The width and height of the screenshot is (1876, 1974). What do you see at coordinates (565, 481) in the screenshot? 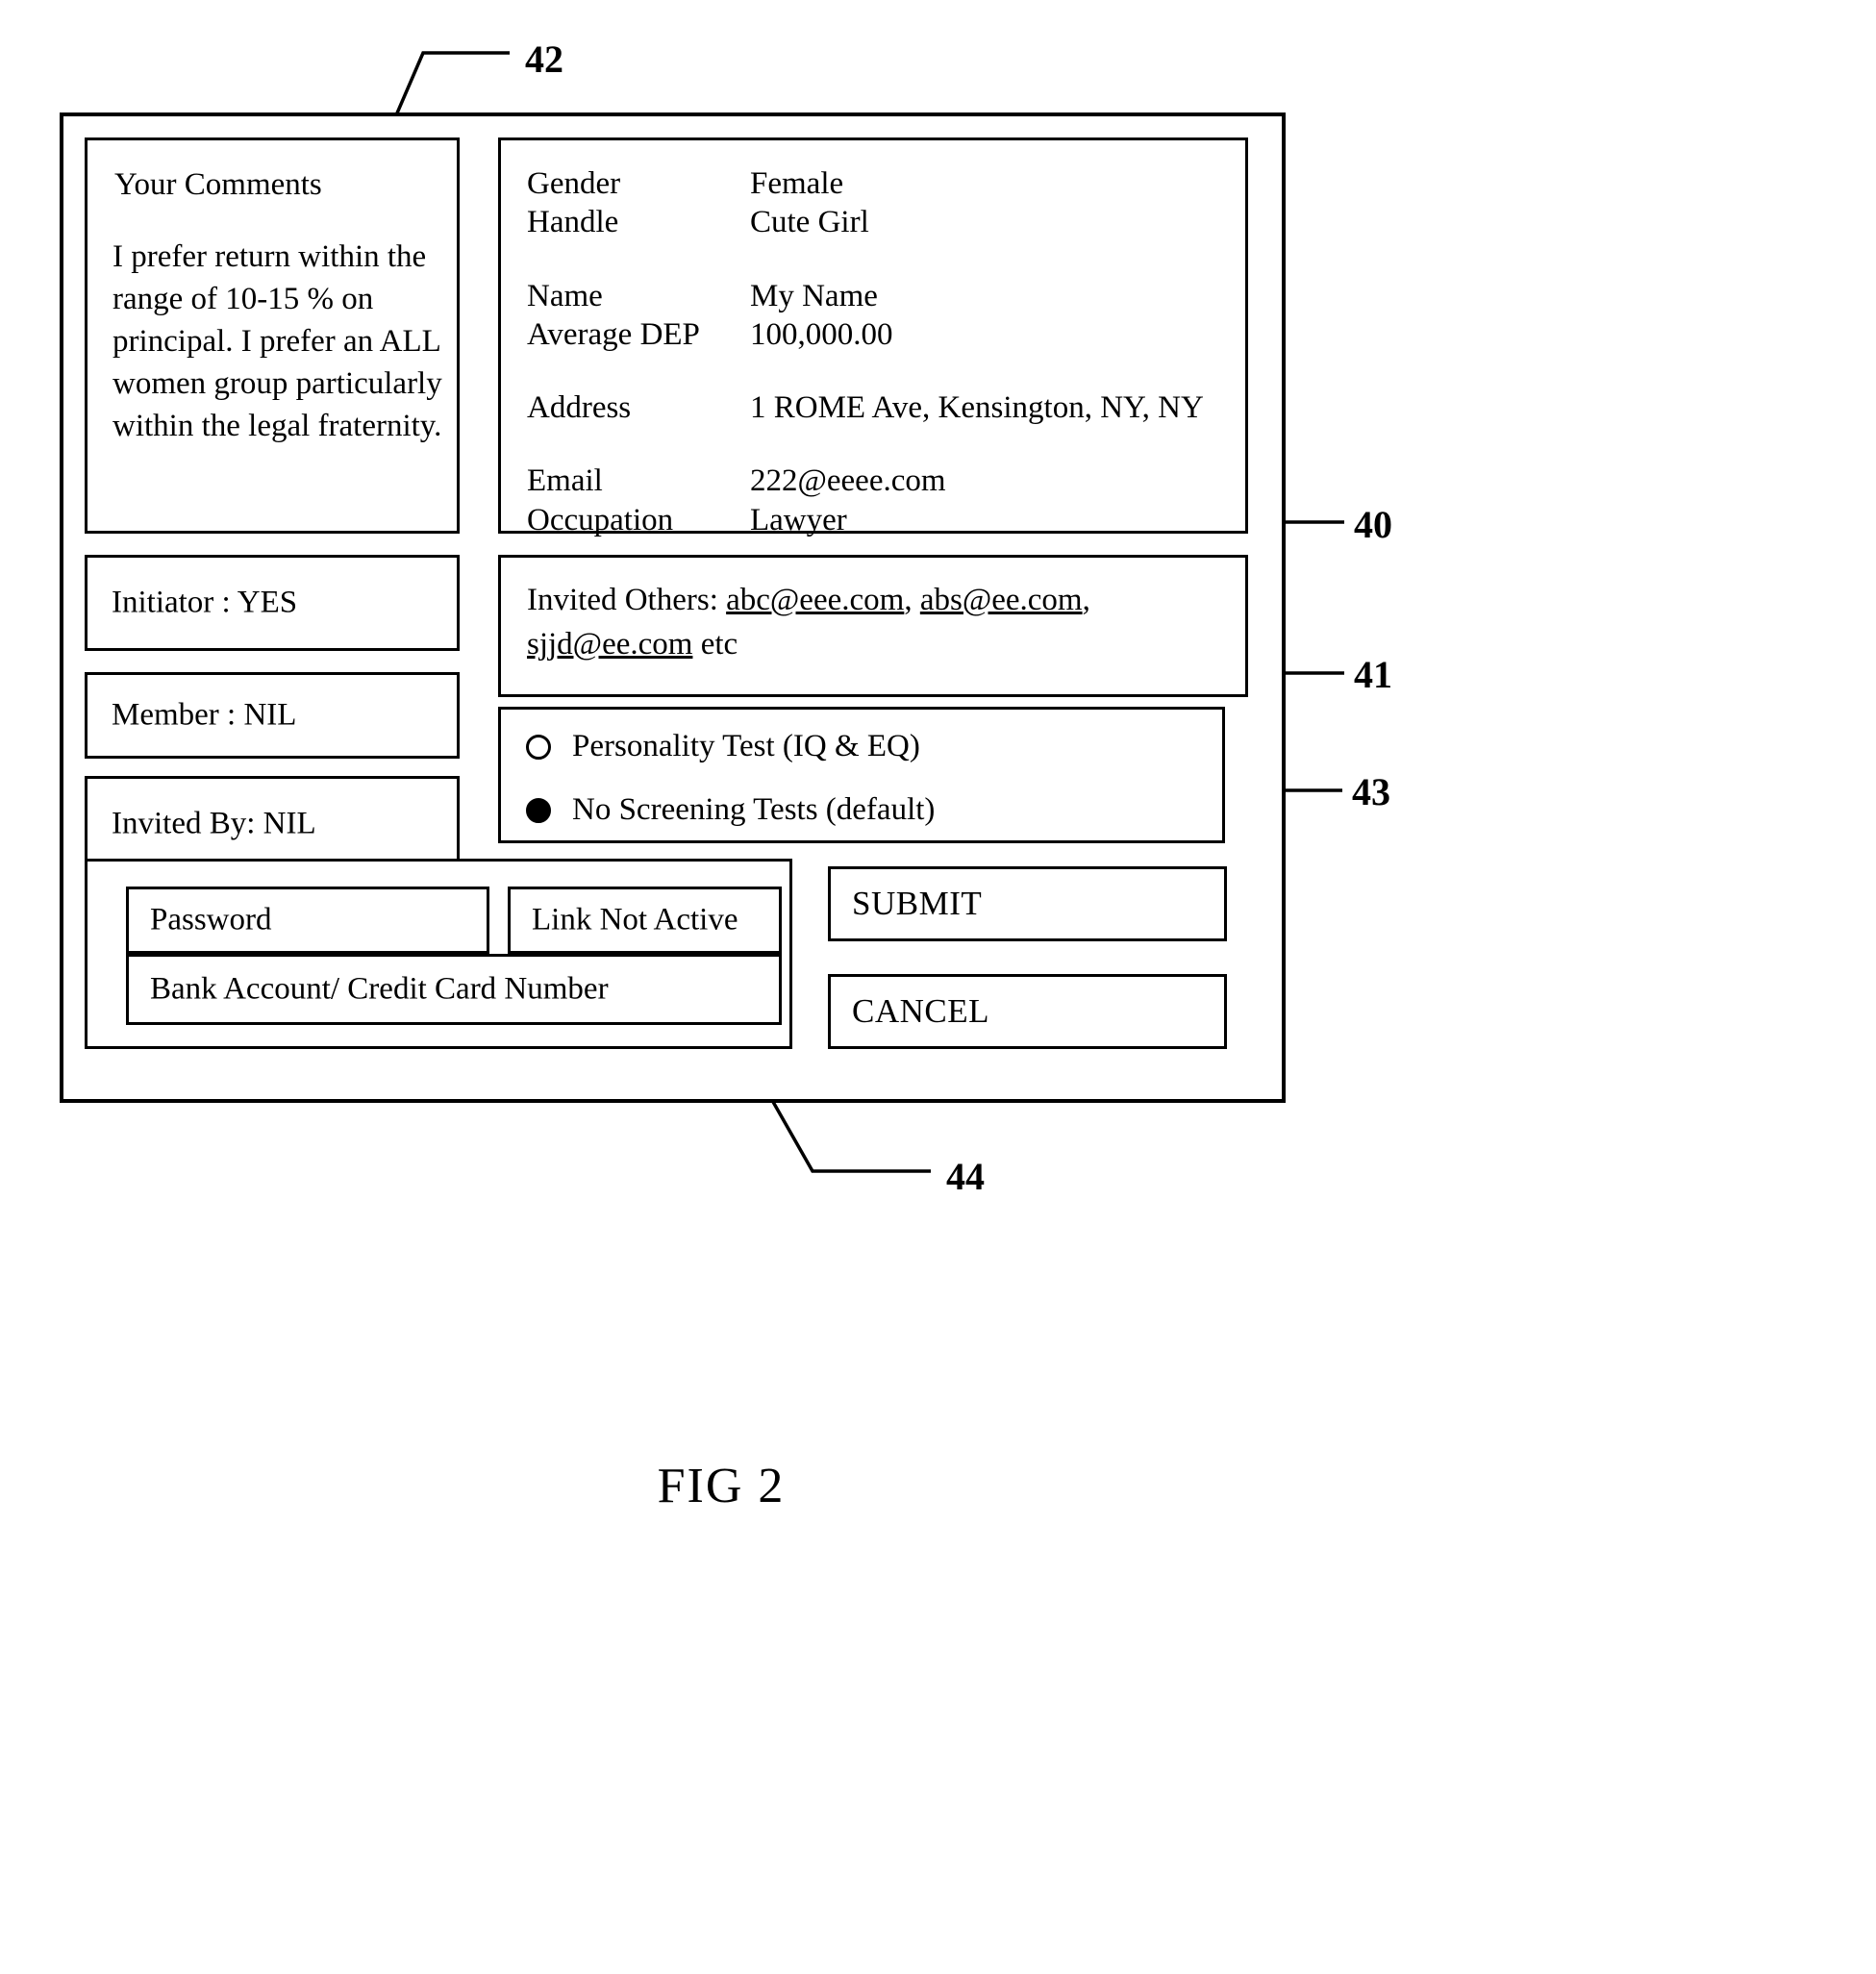
I see `profile-field-key: Email` at bounding box center [565, 481].